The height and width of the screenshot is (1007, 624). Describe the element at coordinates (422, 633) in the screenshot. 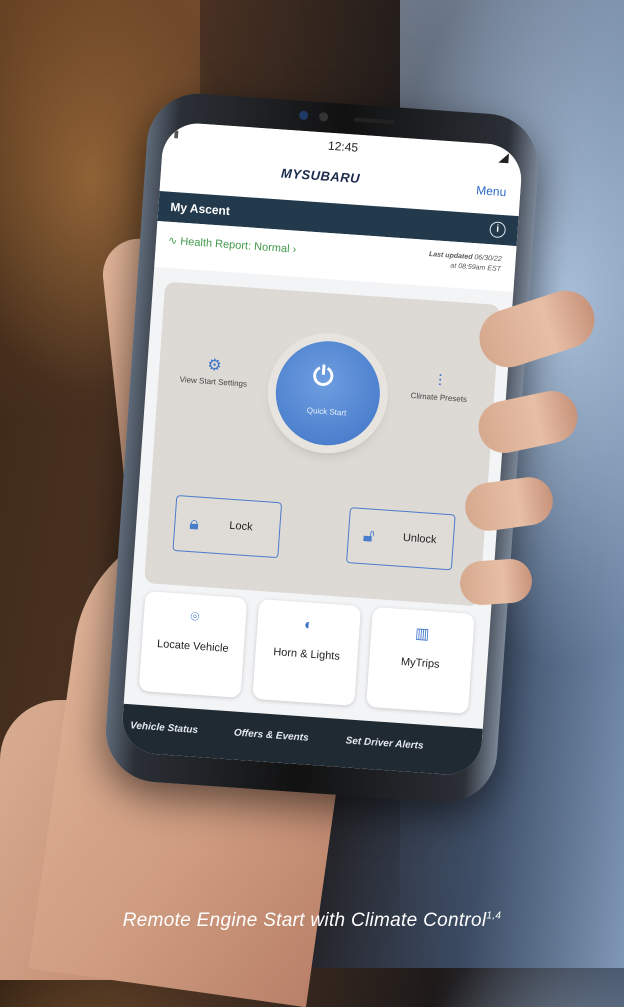

I see `map-icon: ▥` at that location.